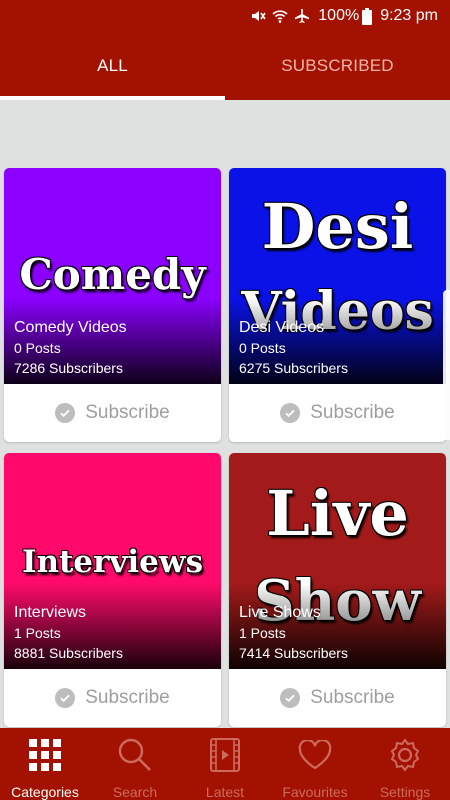 The height and width of the screenshot is (800, 450). What do you see at coordinates (50, 612) in the screenshot?
I see `category-title: Interviews` at bounding box center [50, 612].